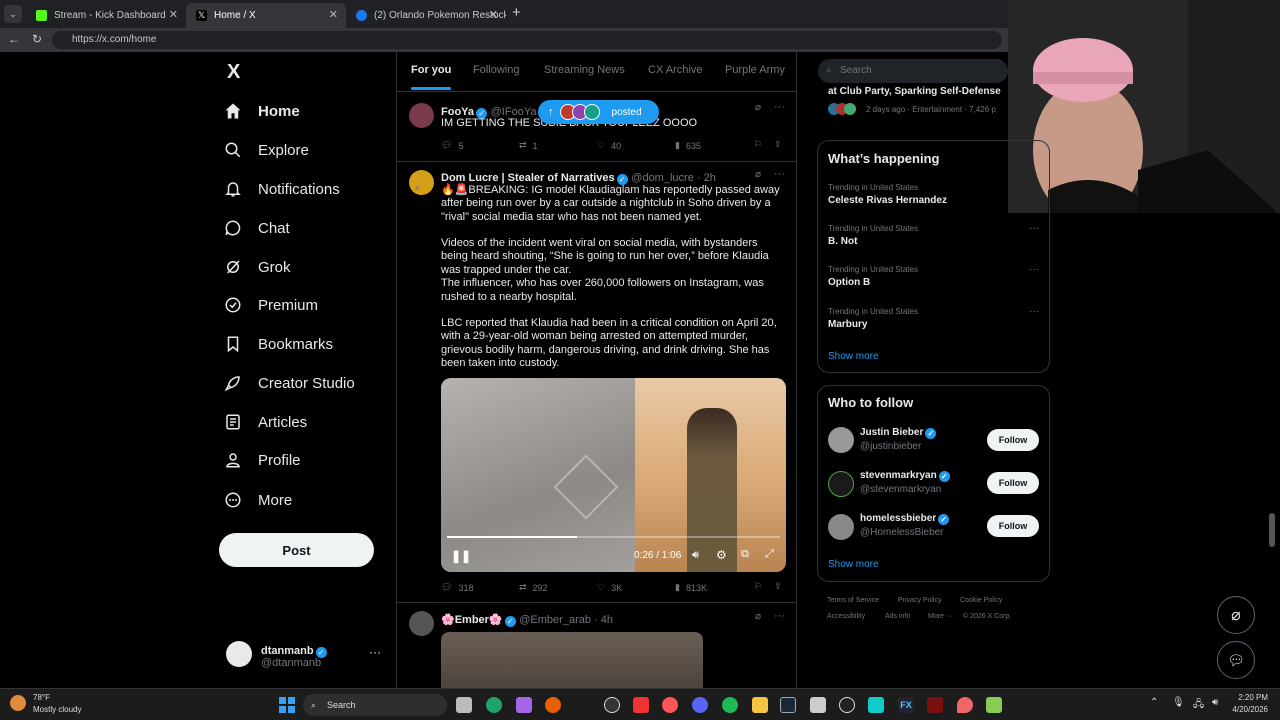 This screenshot has height=720, width=1280. I want to click on footer-link: Terms of Service, so click(853, 600).